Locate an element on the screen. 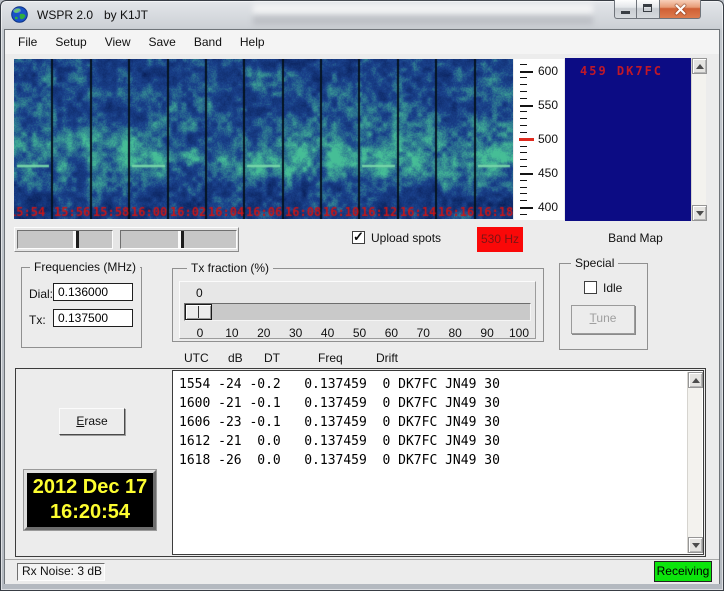 The image size is (724, 591). dial-label: Dial: is located at coordinates (41, 294).